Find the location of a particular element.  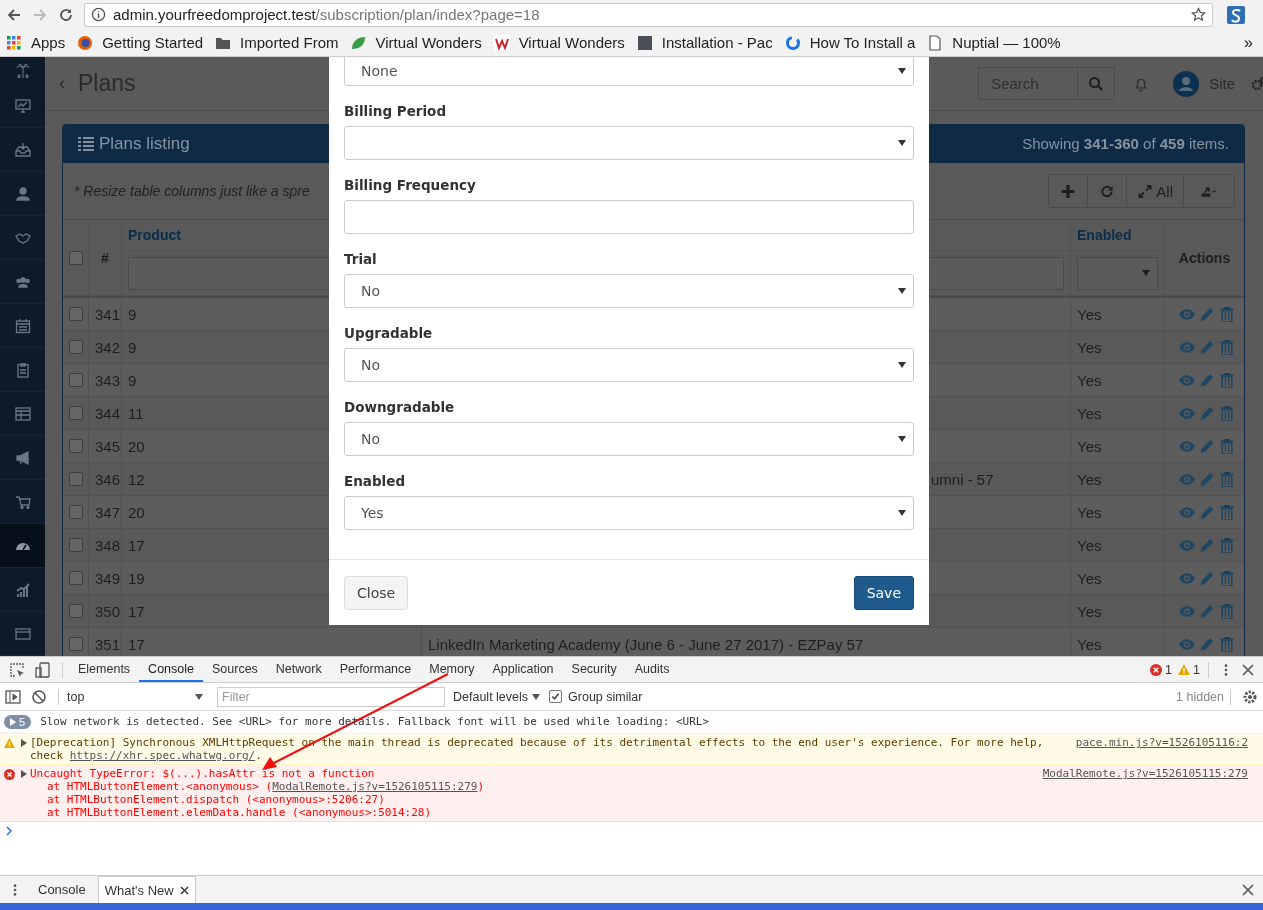

search-button is located at coordinates (1097, 83).